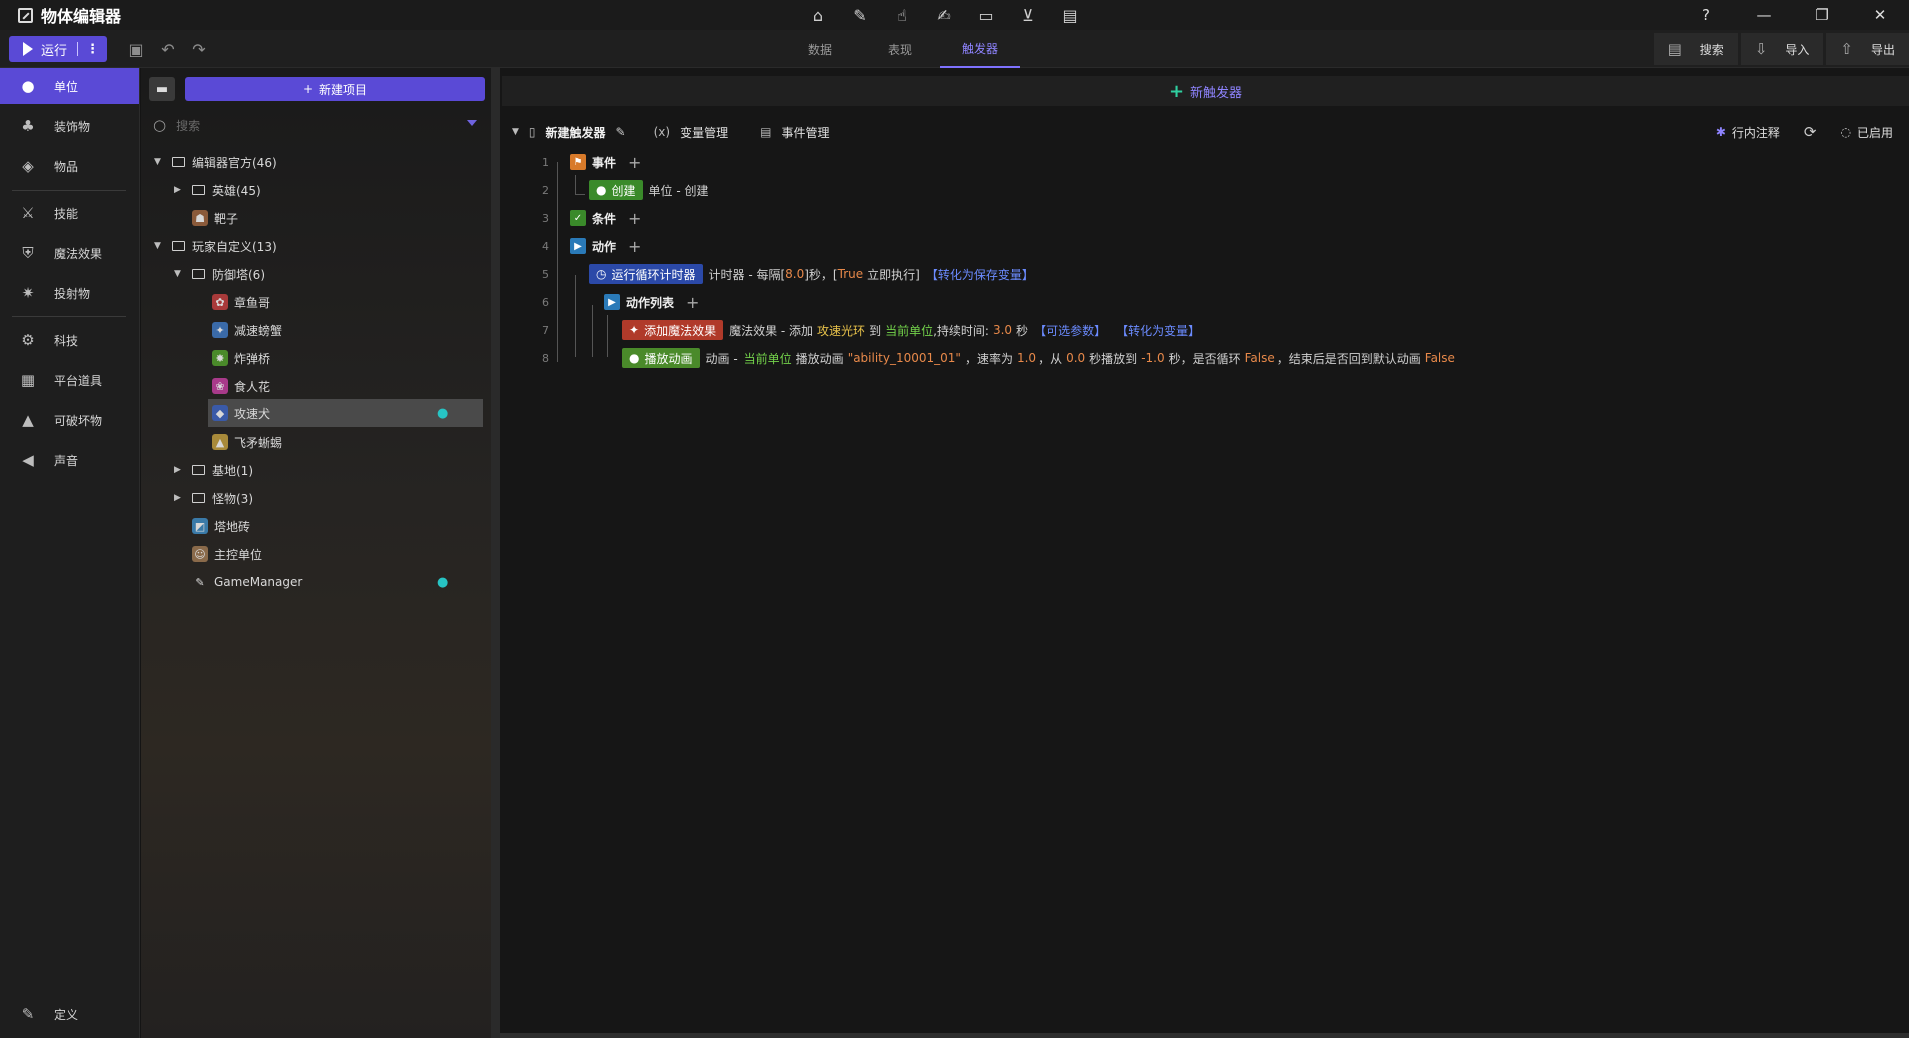 The image size is (1909, 1038). I want to click on action-tag: ✦ 添加魔法效果, so click(673, 330).